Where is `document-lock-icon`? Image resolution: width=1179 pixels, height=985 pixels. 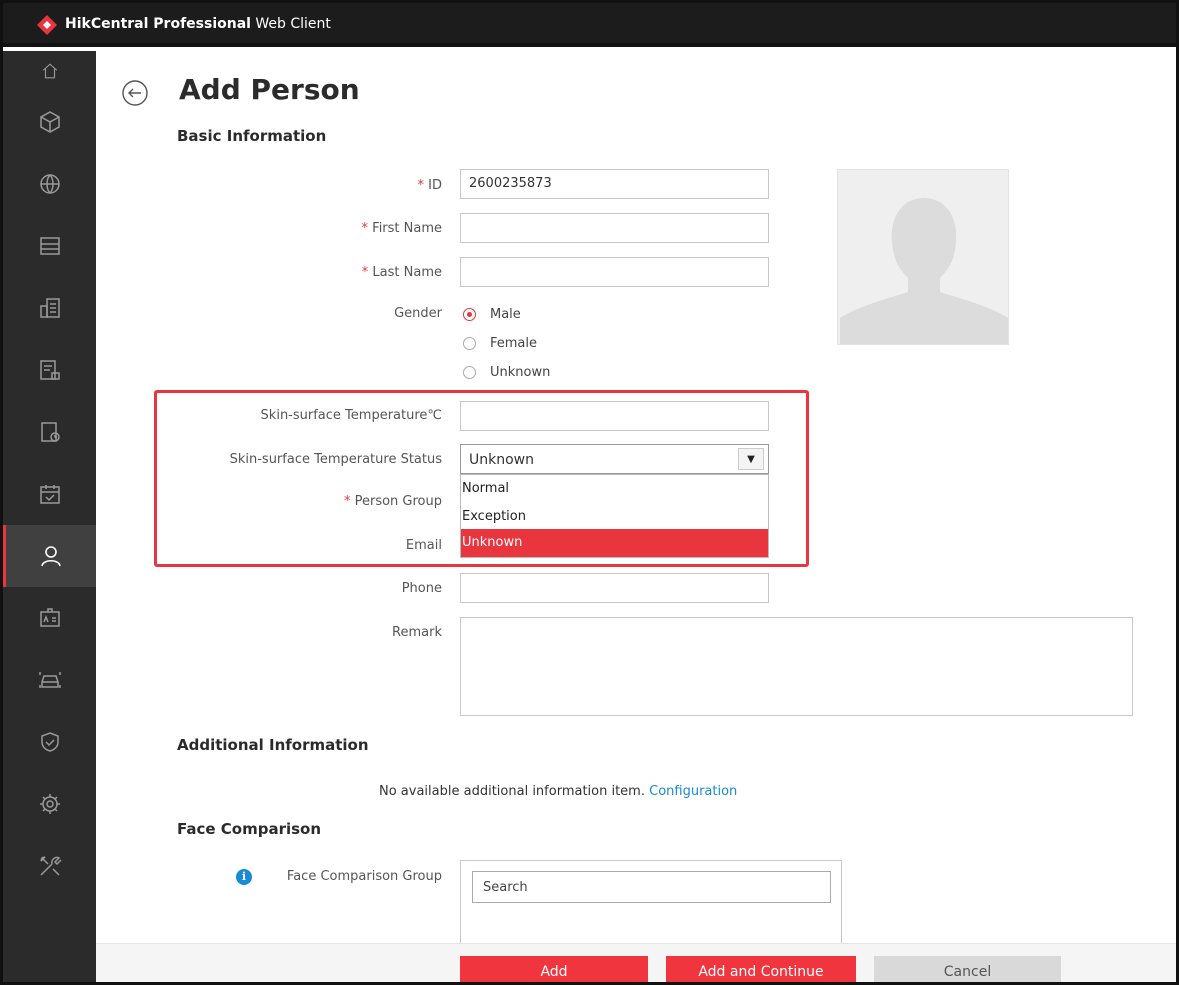 document-lock-icon is located at coordinates (49, 370).